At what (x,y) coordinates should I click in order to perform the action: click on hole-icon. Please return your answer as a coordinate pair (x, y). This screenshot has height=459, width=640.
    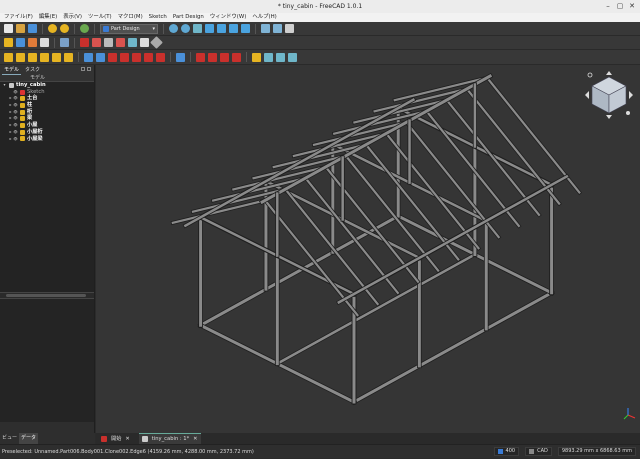
    Looking at the image, I should click on (100, 57).